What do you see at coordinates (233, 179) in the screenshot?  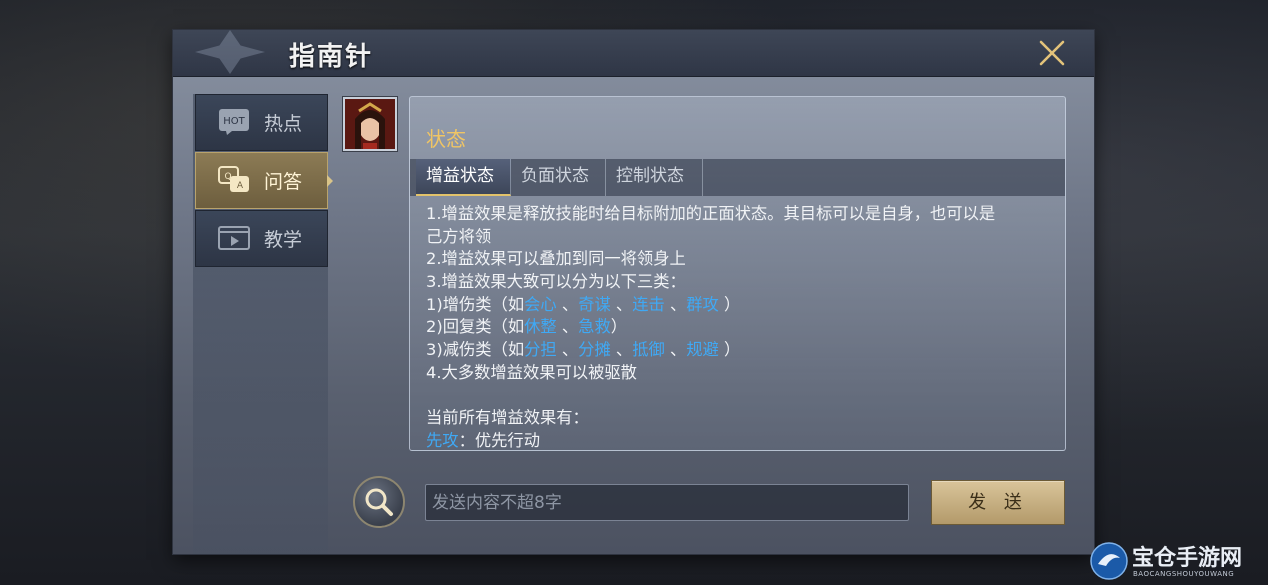 I see `qa-icon: Q A` at bounding box center [233, 179].